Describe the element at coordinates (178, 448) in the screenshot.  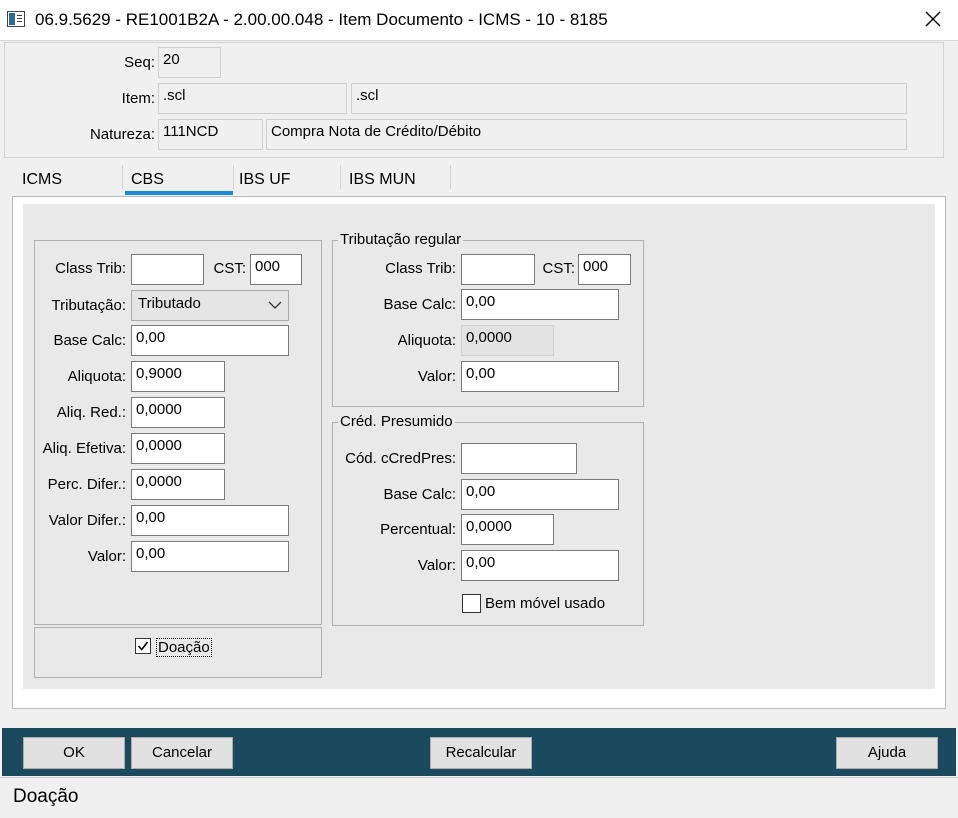
I see `aliq-efetiva-input: 0,0000` at that location.